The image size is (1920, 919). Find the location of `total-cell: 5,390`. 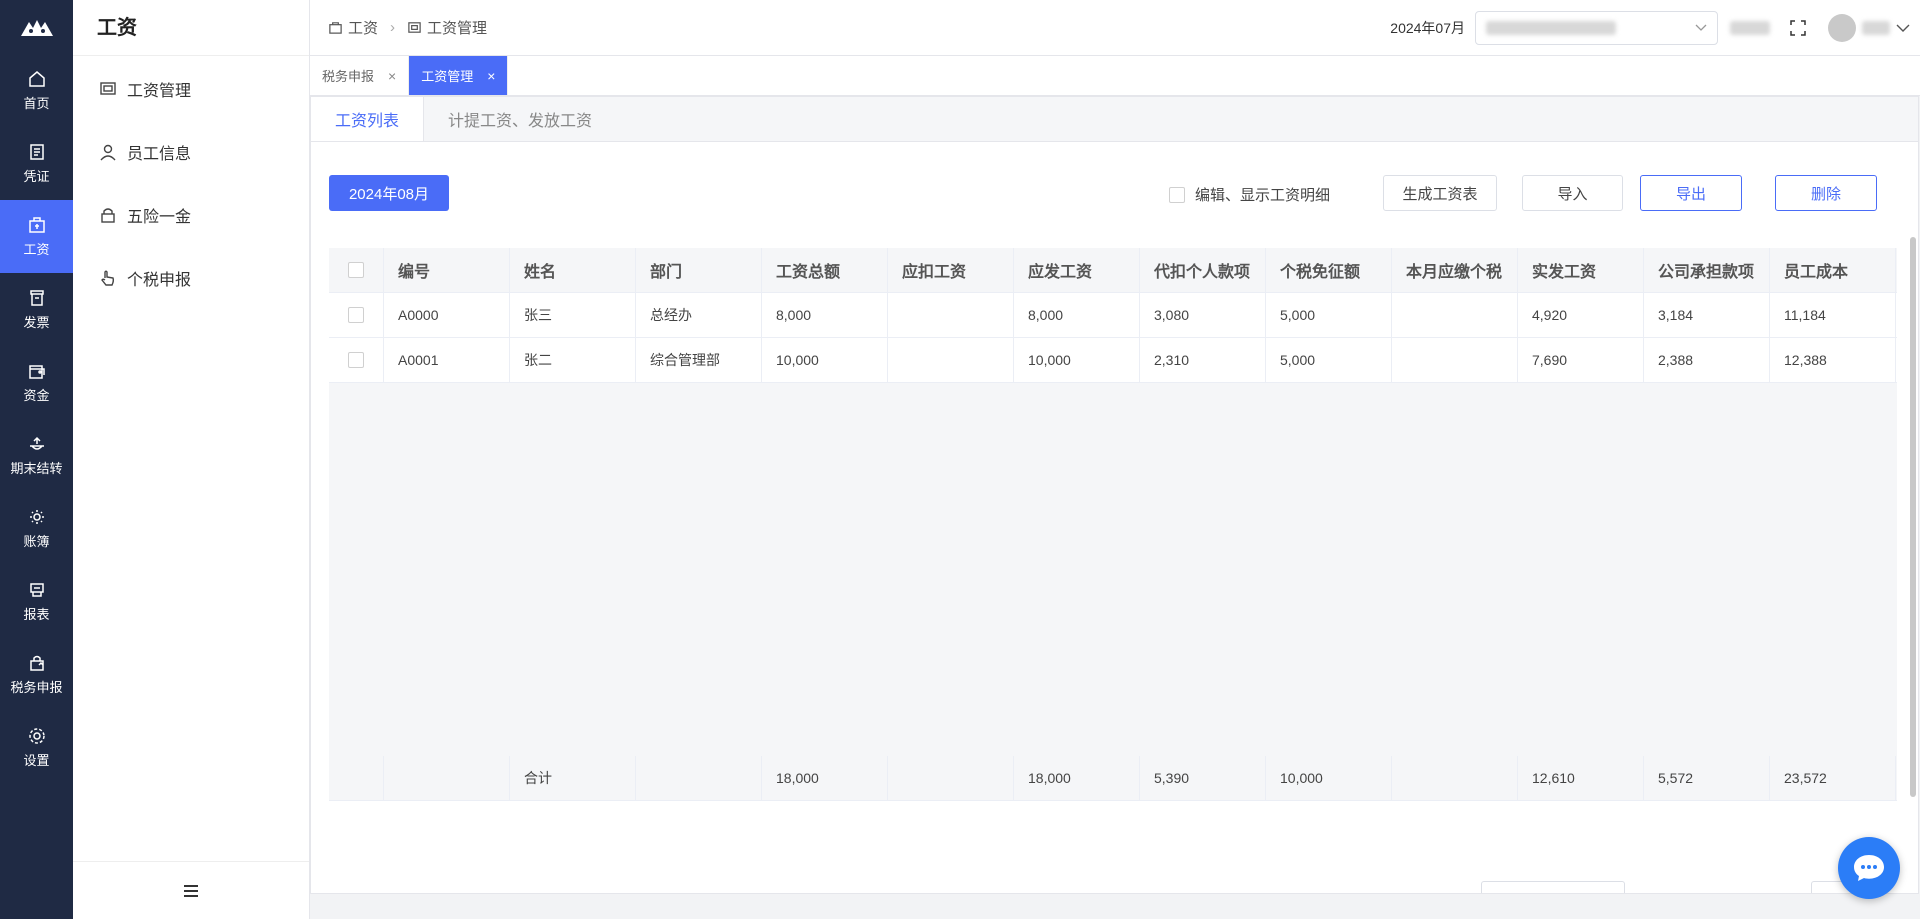

total-cell: 5,390 is located at coordinates (1203, 778).